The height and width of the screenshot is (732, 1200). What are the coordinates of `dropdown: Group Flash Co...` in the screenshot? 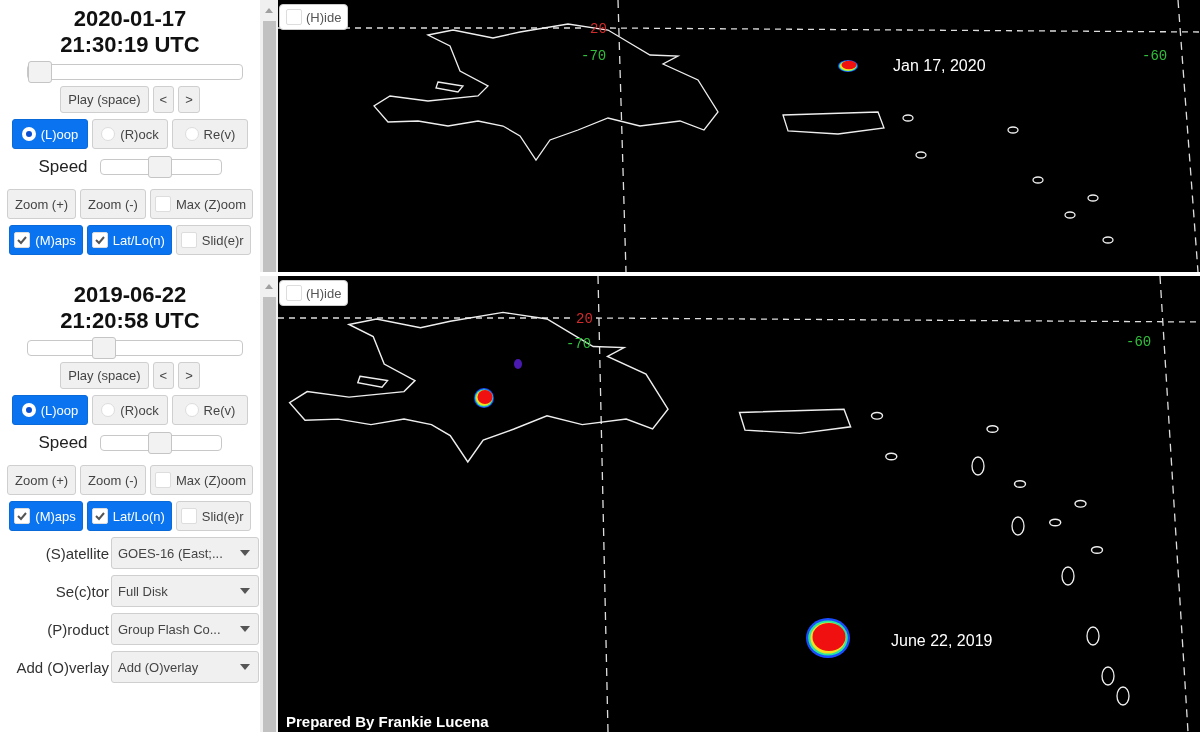 It's located at (185, 629).